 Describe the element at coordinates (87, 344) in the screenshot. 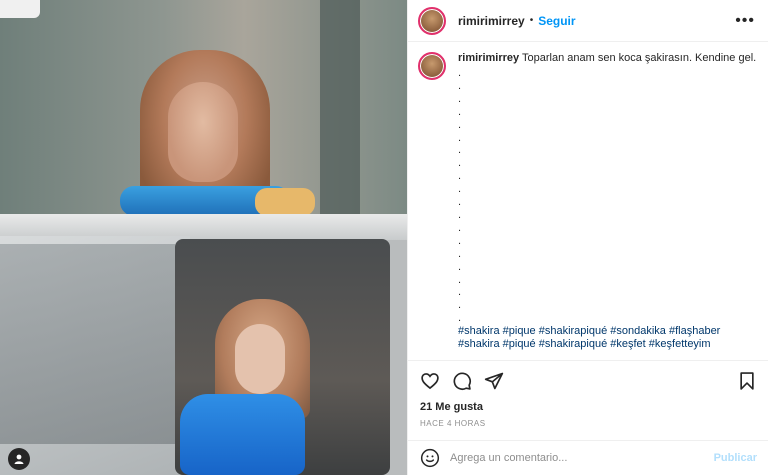

I see `windshield` at that location.